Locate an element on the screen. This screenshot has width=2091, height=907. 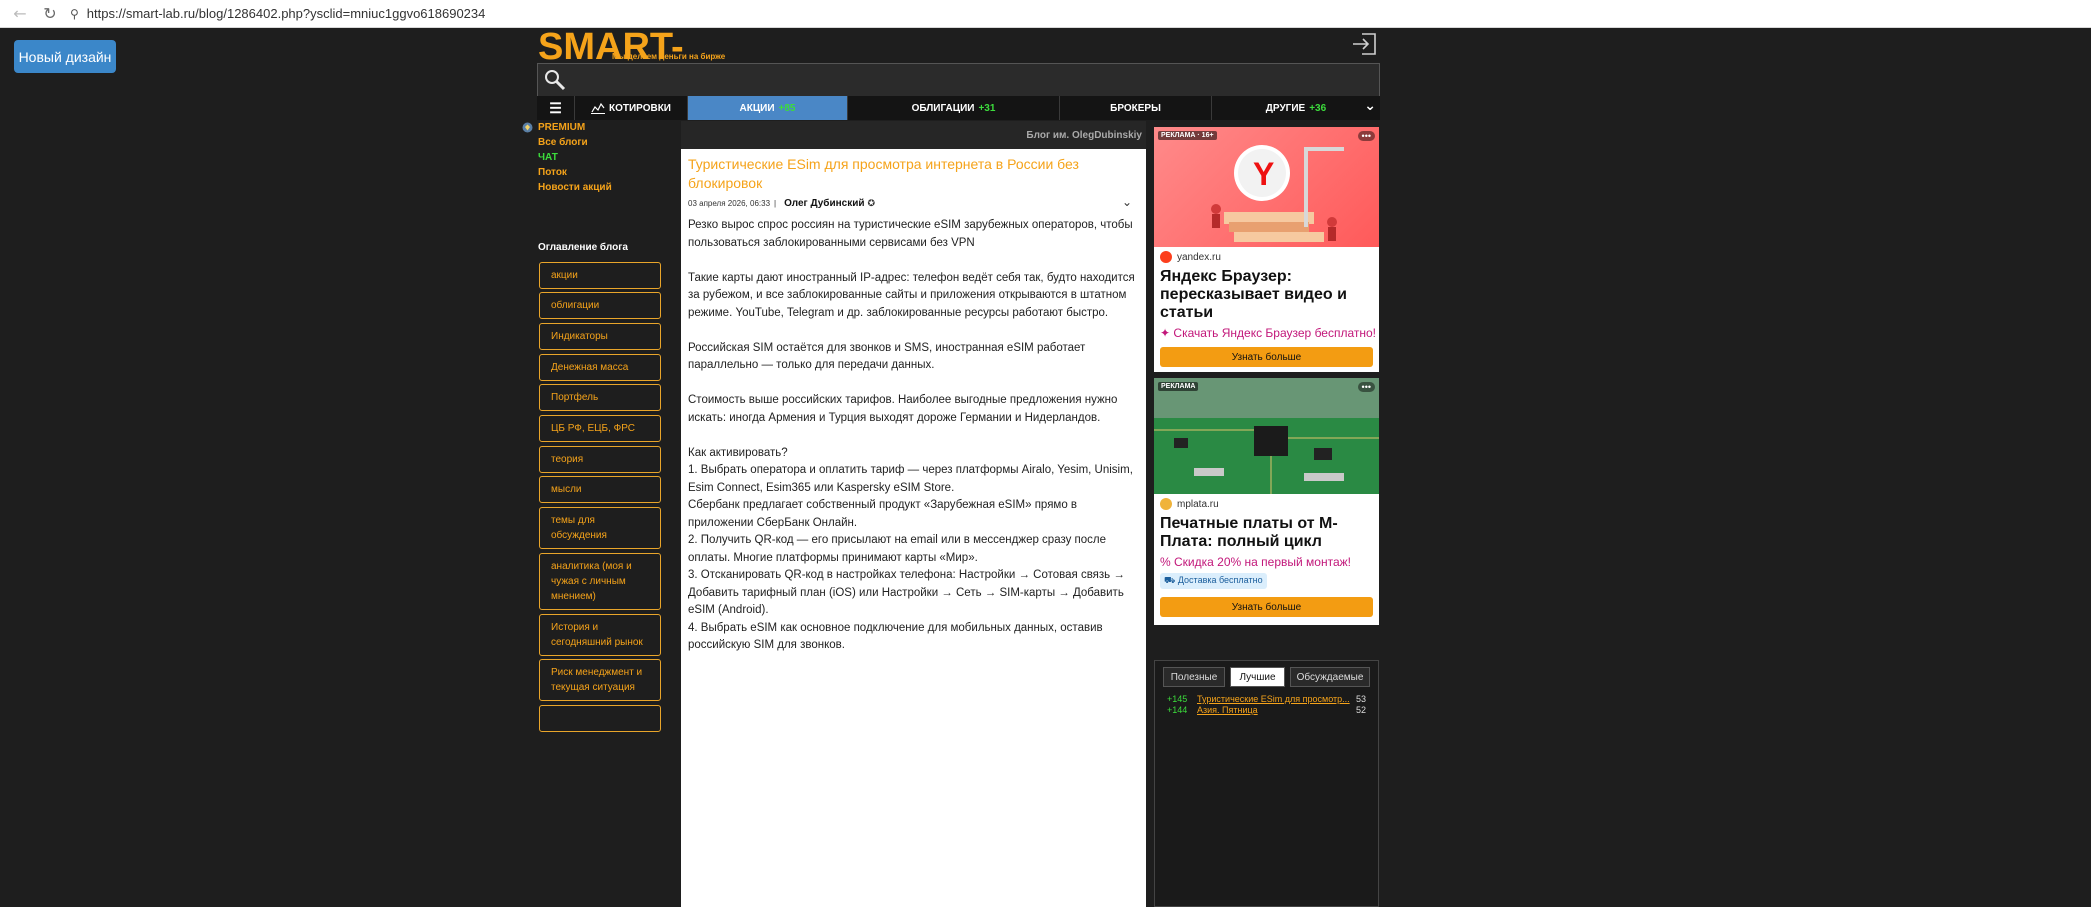
ad-label: РЕКЛАМА · 16+ is located at coordinates (1187, 135).